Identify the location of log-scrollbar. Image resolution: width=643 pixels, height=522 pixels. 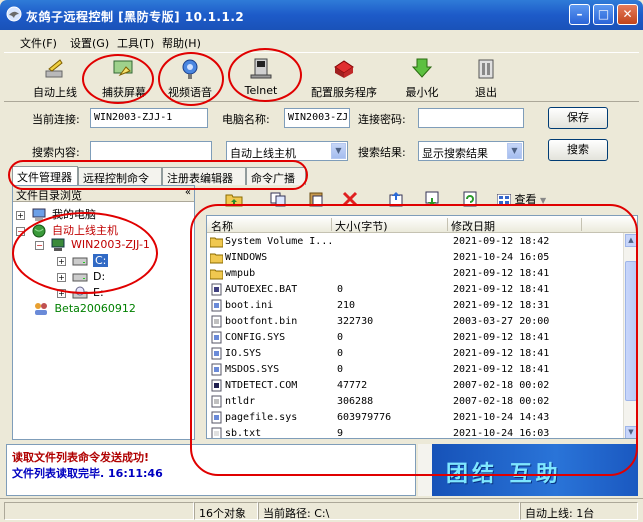
(425, 470).